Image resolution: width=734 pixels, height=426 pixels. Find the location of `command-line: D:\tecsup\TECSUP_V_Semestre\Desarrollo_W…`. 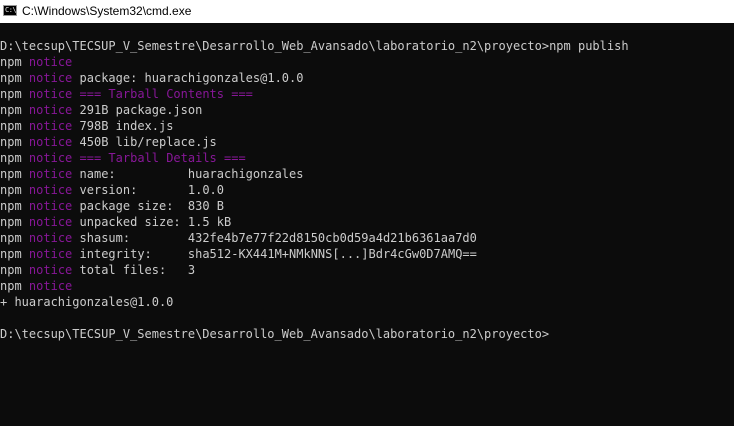

command-line: D:\tecsup\TECSUP_V_Semestre\Desarrollo_W… is located at coordinates (314, 46).